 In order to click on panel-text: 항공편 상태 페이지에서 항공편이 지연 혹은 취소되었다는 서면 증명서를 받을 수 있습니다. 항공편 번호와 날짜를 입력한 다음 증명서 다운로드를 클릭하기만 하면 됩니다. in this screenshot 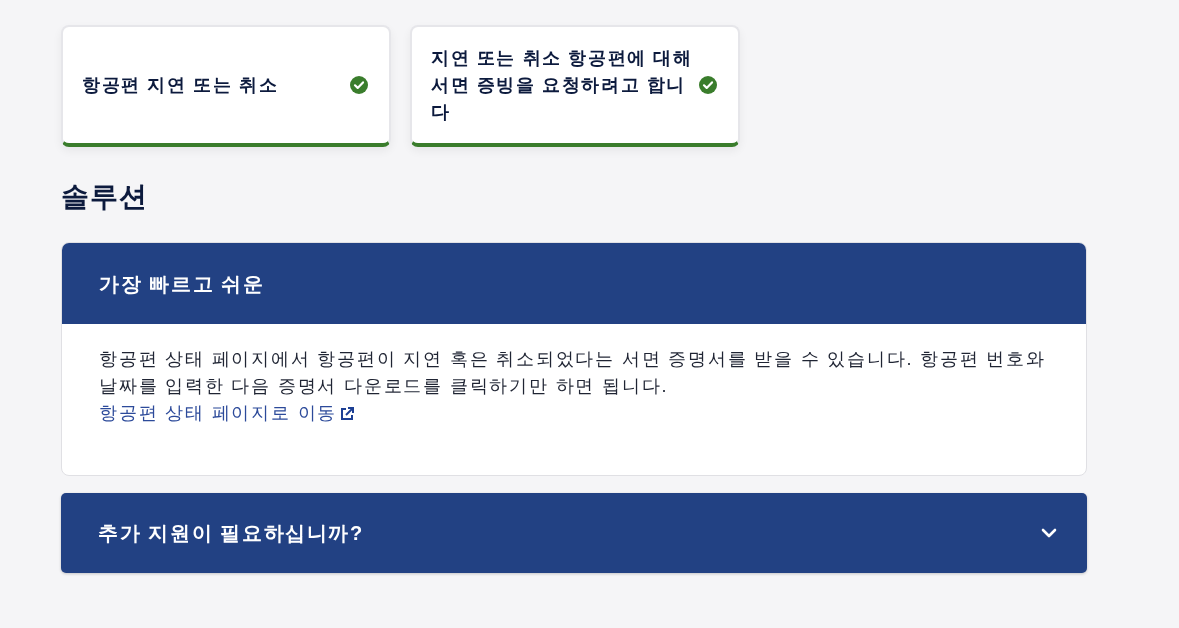, I will do `click(573, 373)`.